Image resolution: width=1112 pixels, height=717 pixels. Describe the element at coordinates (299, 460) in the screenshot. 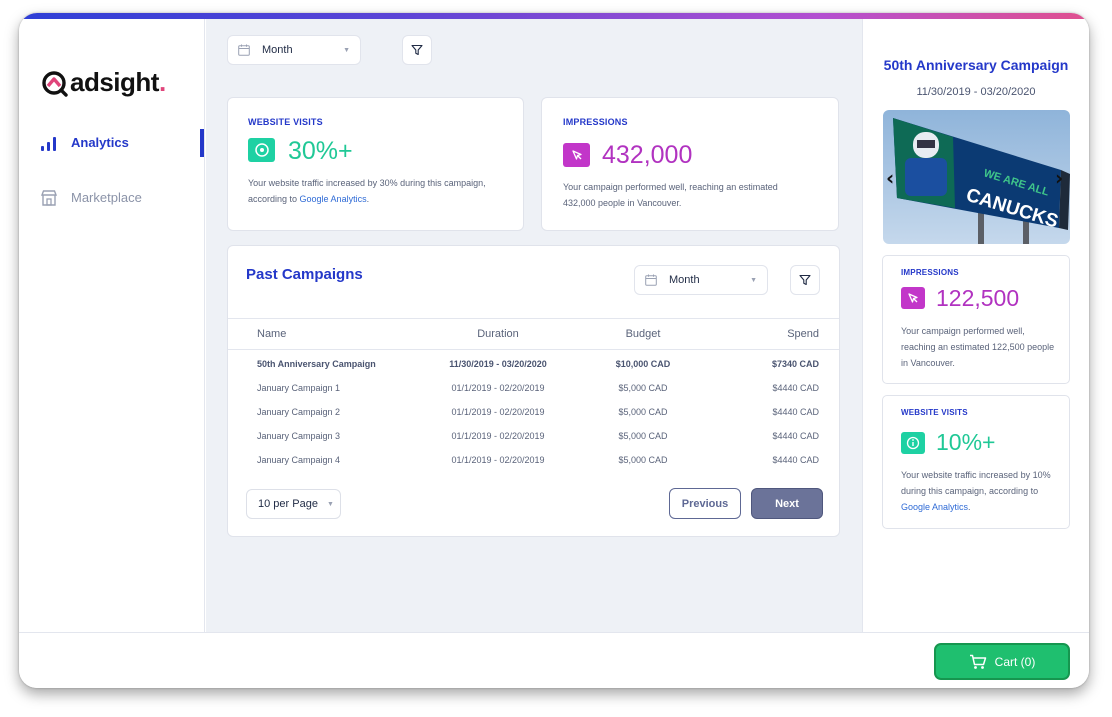

I see `cell-name: January Campaign 4` at that location.